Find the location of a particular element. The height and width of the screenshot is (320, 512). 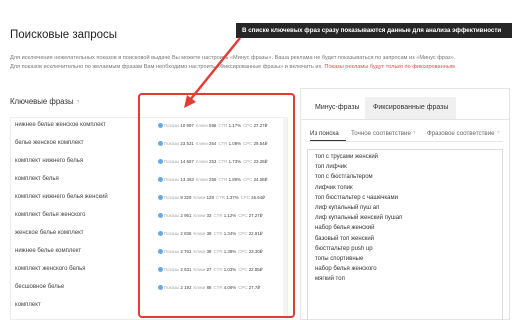

keyword-phrase: комплект белья is located at coordinates (37, 179).